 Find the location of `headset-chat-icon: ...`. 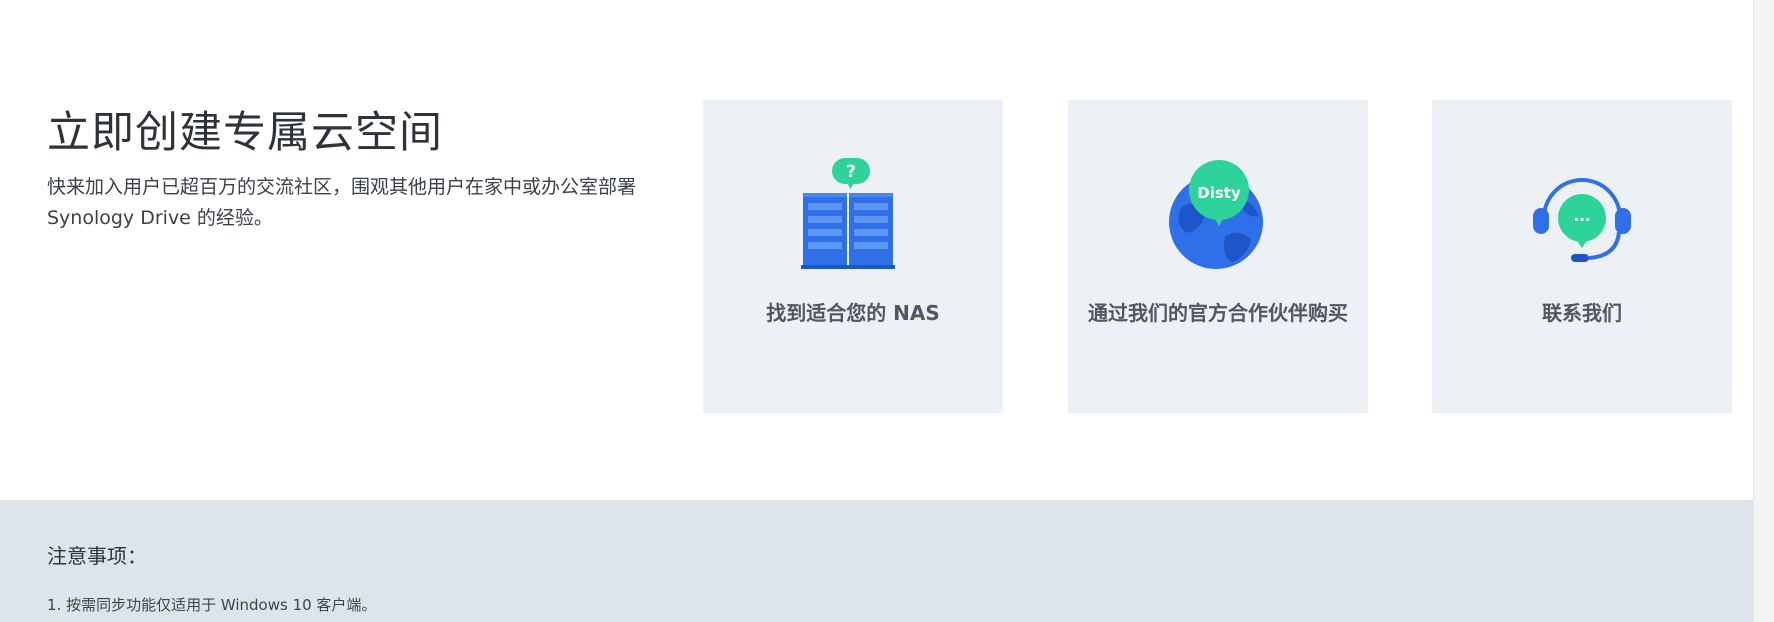

headset-chat-icon: ... is located at coordinates (1582, 220).